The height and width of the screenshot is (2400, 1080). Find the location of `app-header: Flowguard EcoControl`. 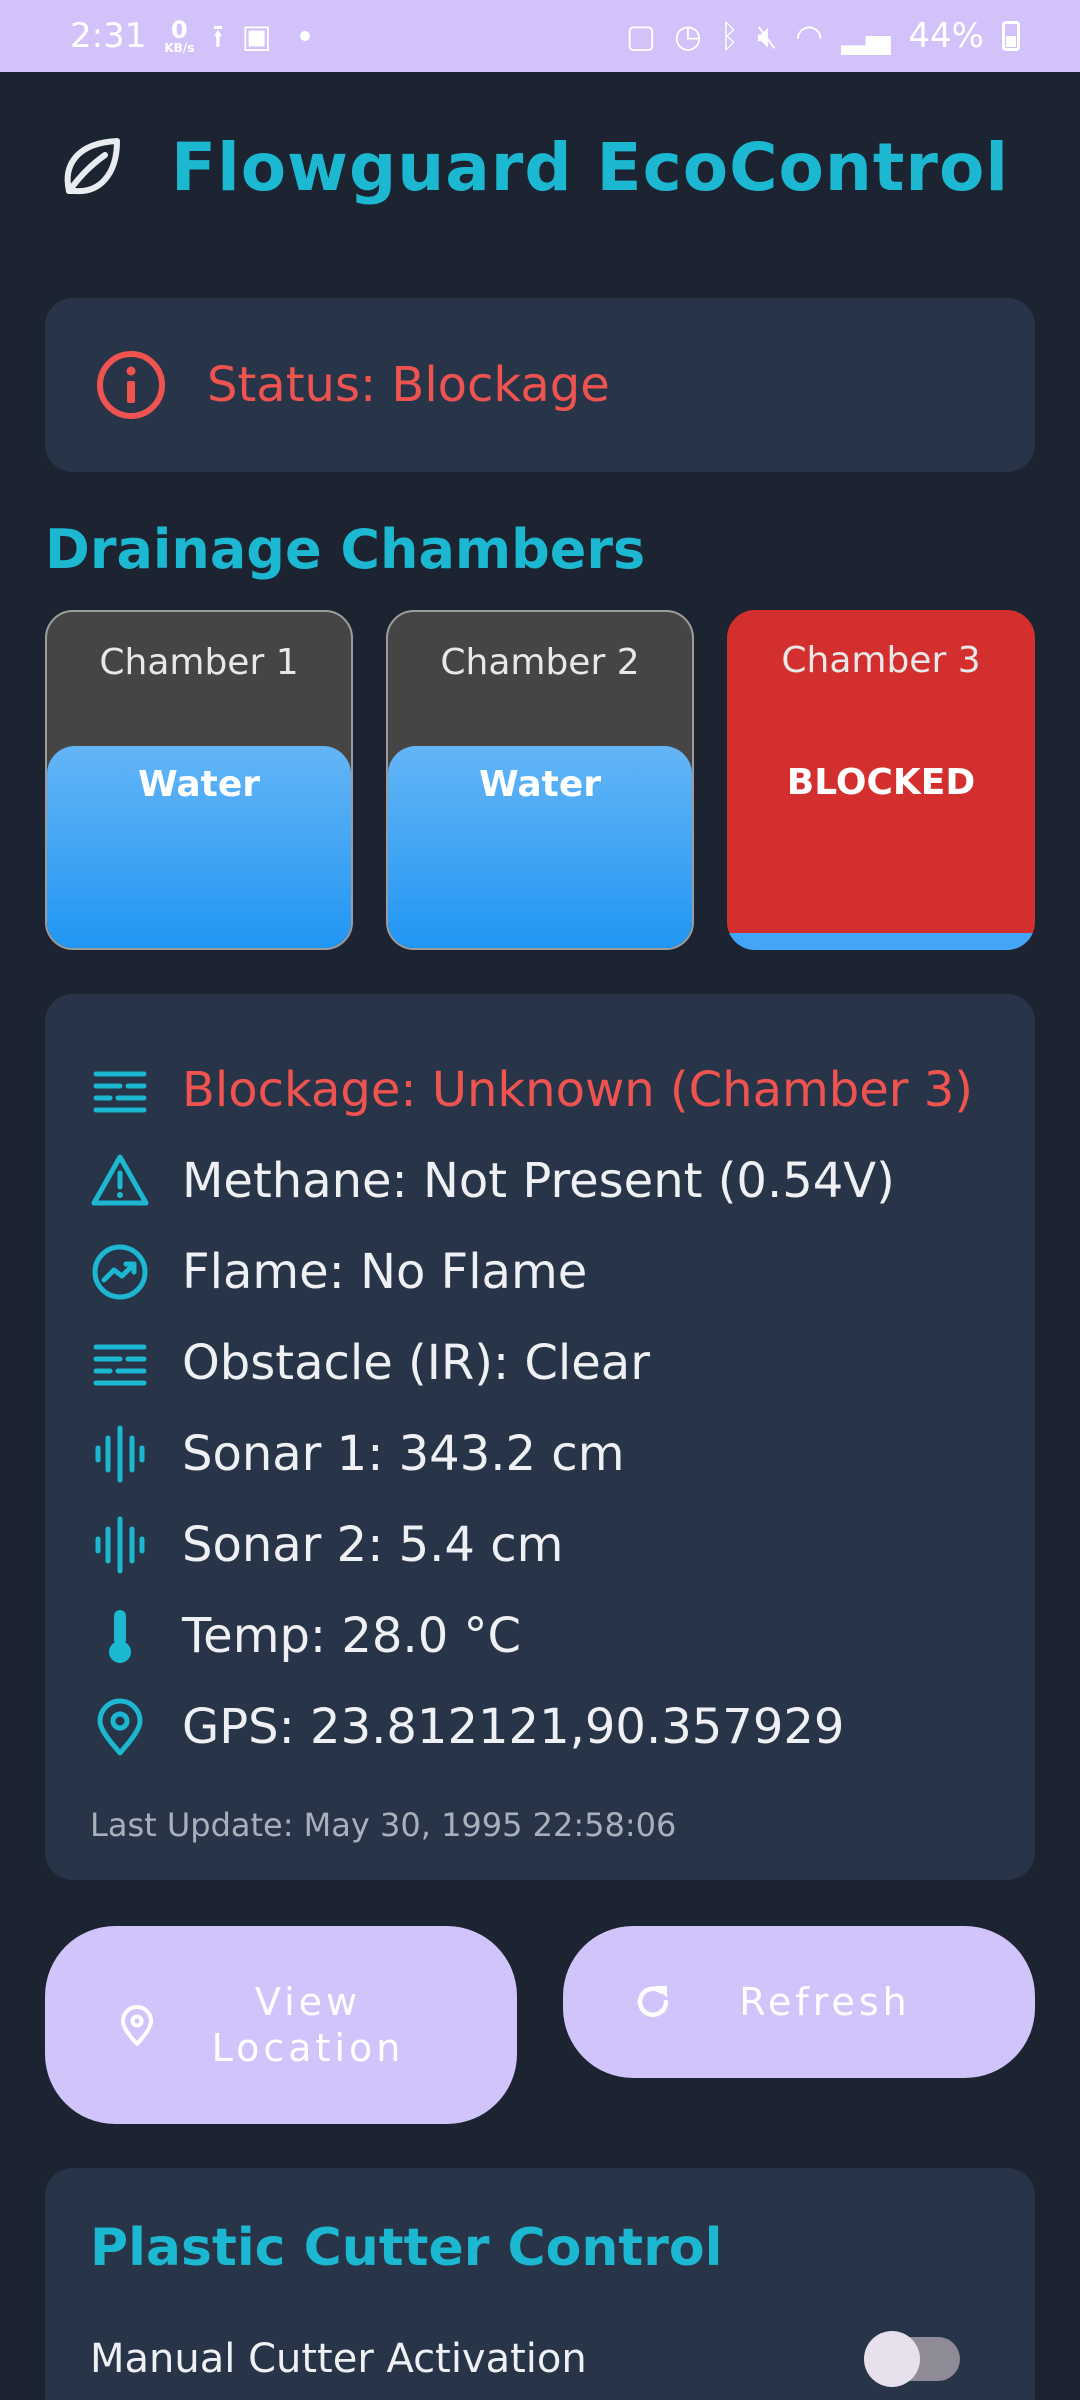

app-header: Flowguard EcoControl is located at coordinates (532, 167).